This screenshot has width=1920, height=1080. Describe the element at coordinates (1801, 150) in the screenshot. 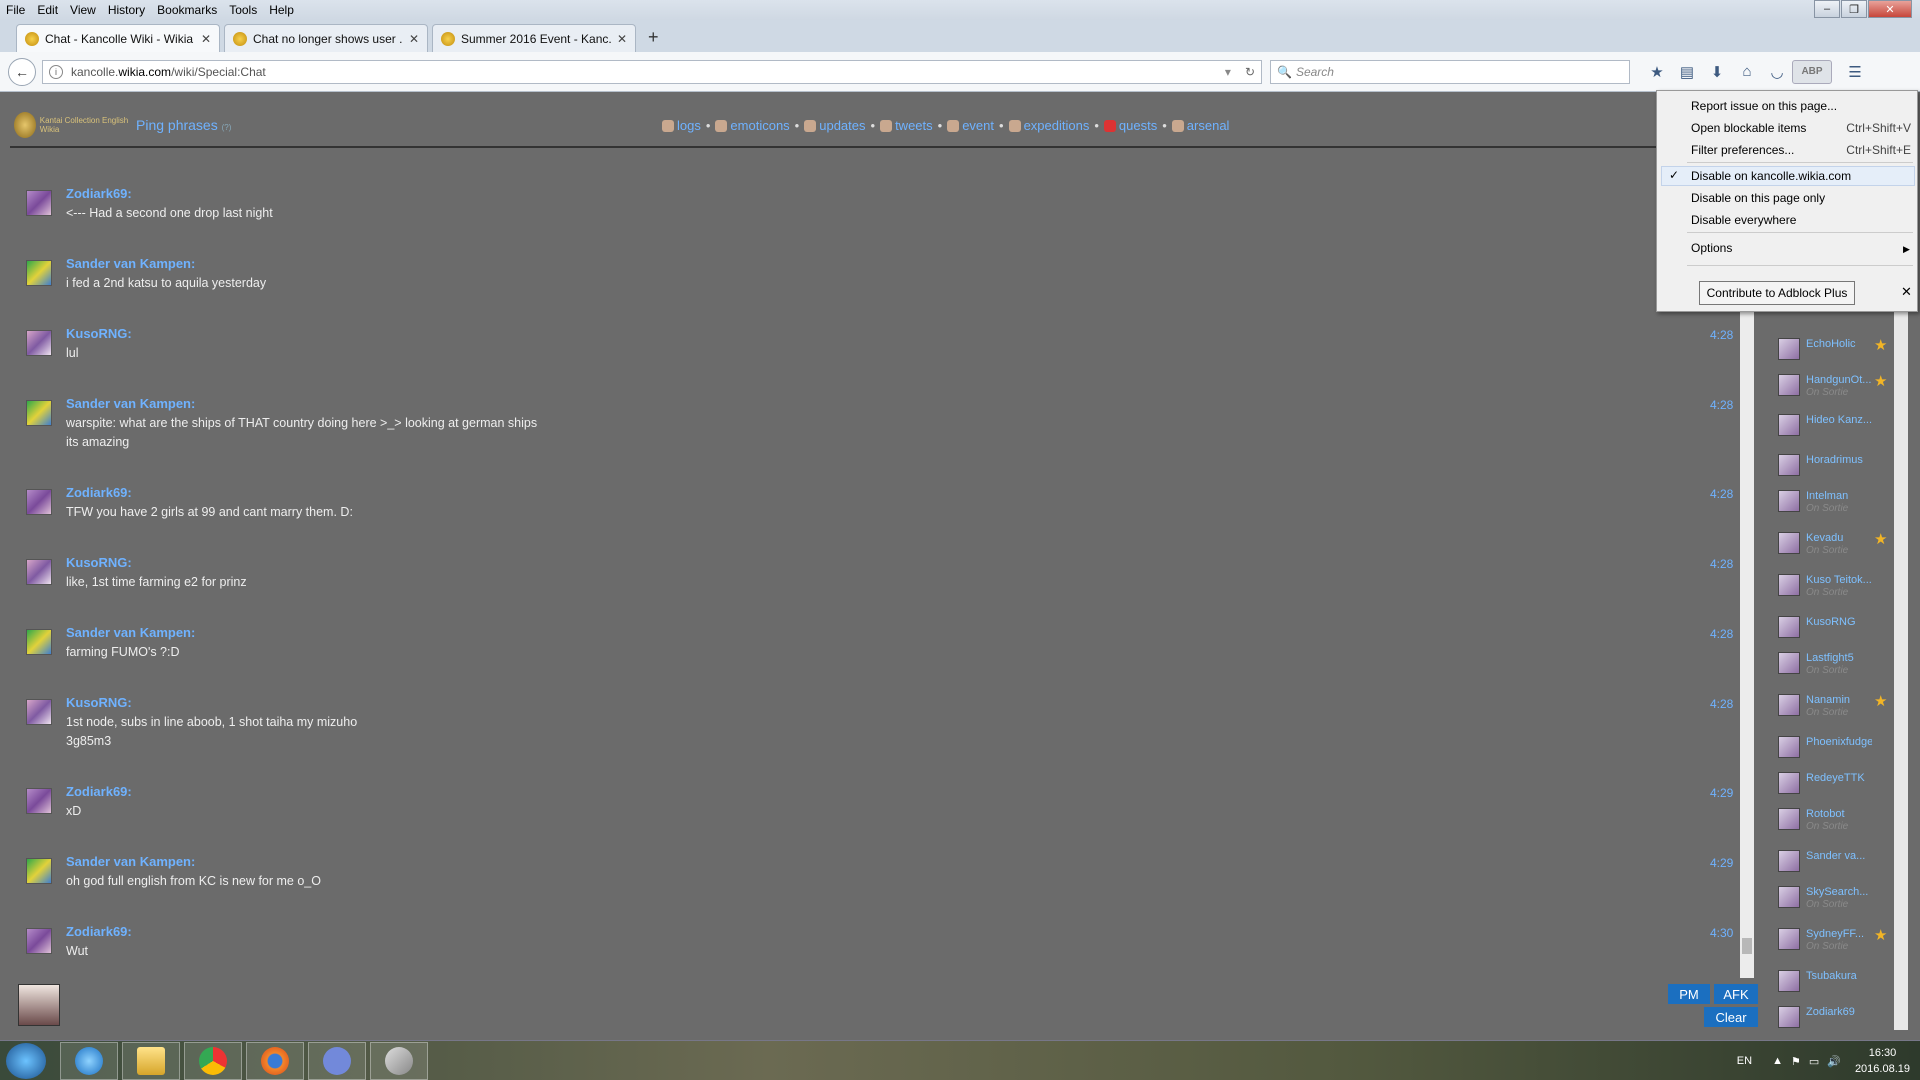

I see `menu-item-filter-preferences: Filter preferences... Ctrl+Shift+E` at that location.